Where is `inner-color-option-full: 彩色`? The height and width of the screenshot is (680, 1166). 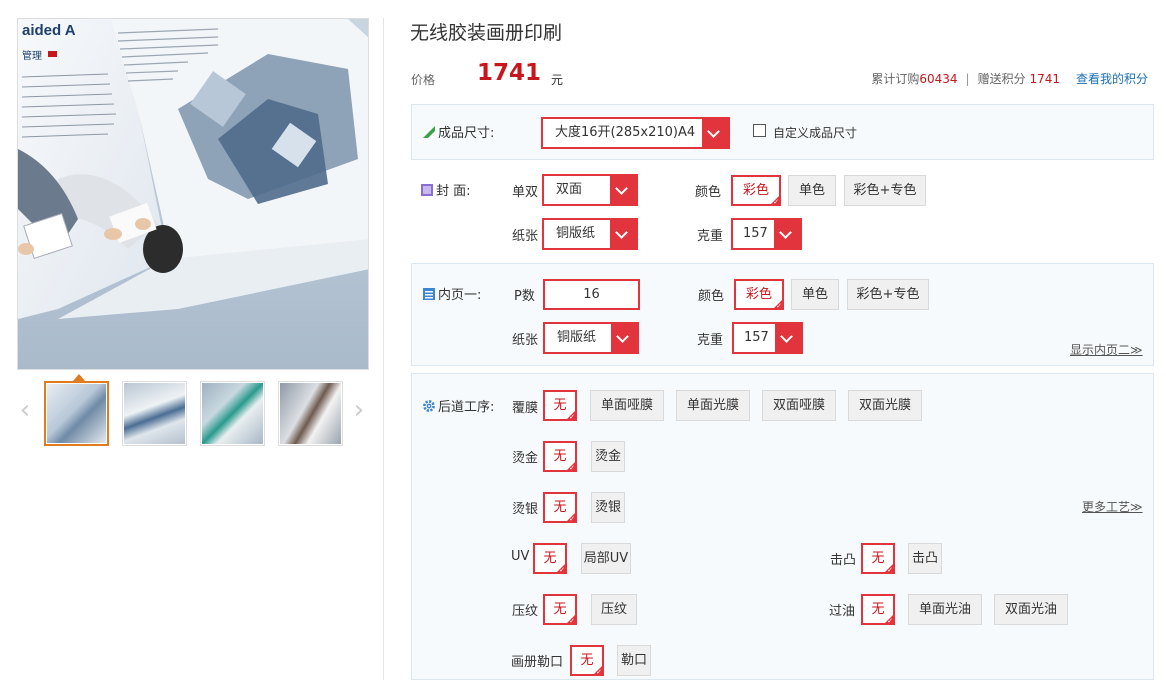 inner-color-option-full: 彩色 is located at coordinates (759, 295).